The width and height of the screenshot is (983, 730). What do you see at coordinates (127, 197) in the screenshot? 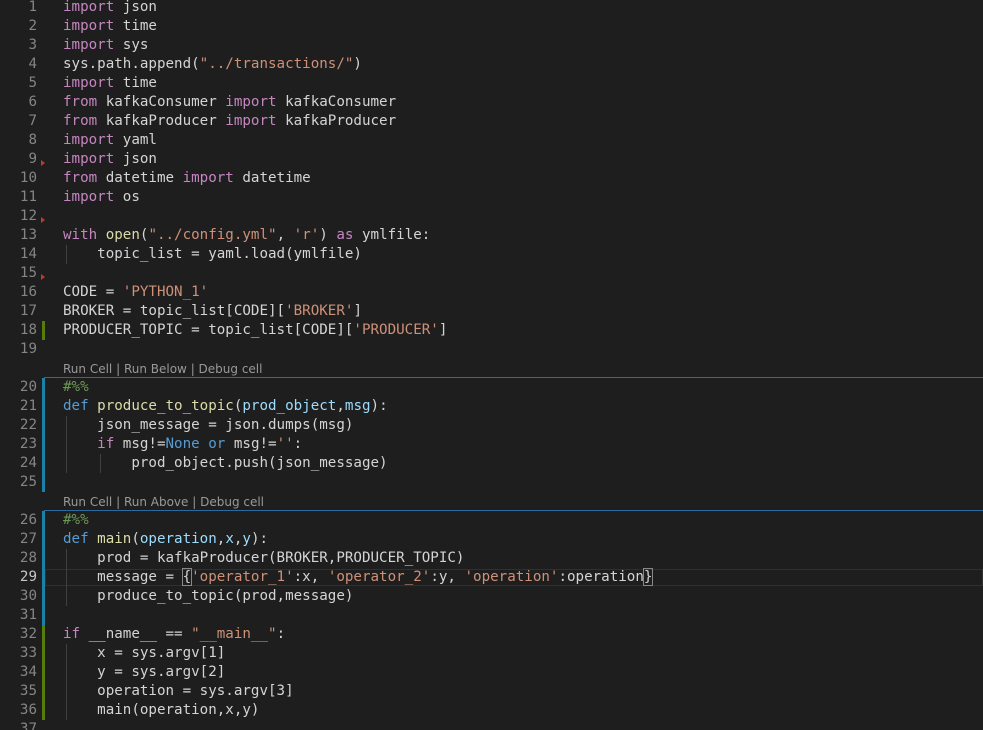
I see `code-token: os` at bounding box center [127, 197].